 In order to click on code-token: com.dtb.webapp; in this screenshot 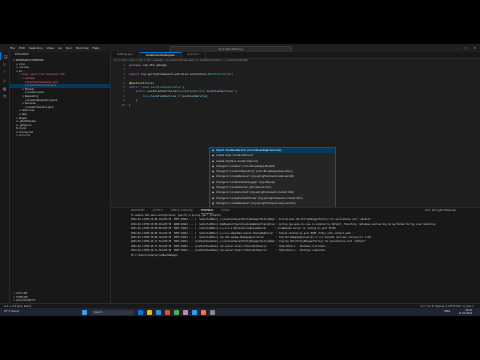, I will do `click(155, 65)`.